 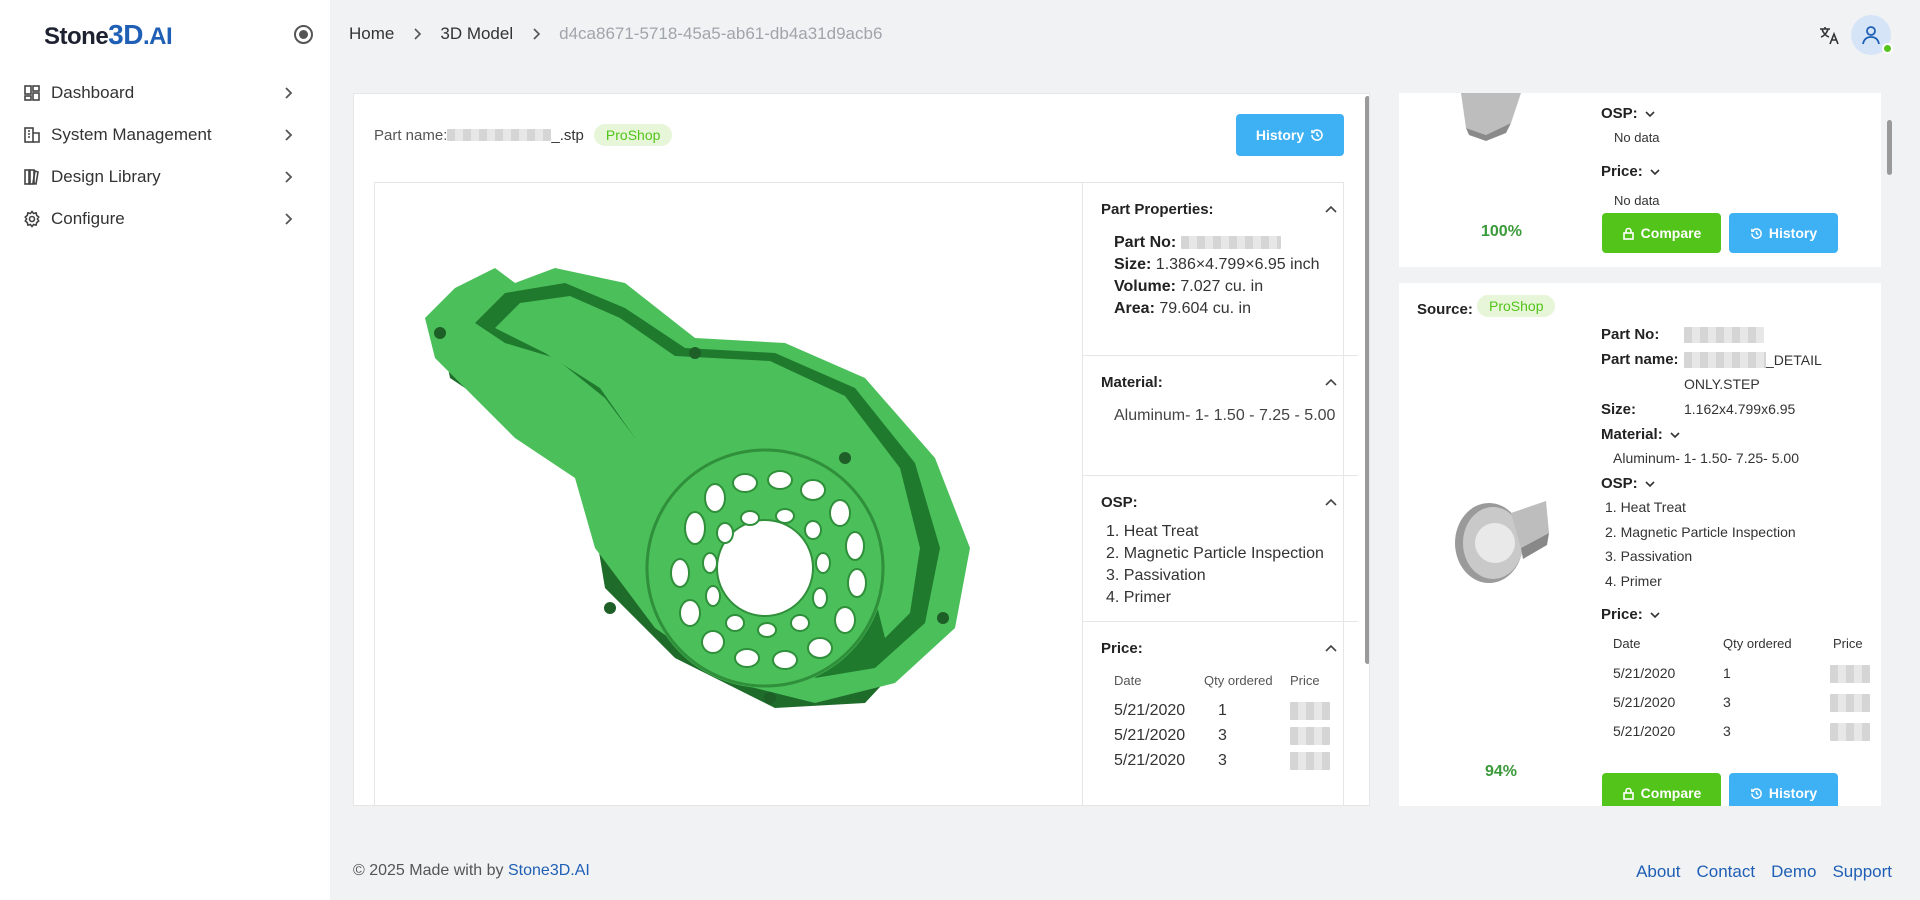 What do you see at coordinates (108, 35) in the screenshot?
I see `logo: Stone3D.AI` at bounding box center [108, 35].